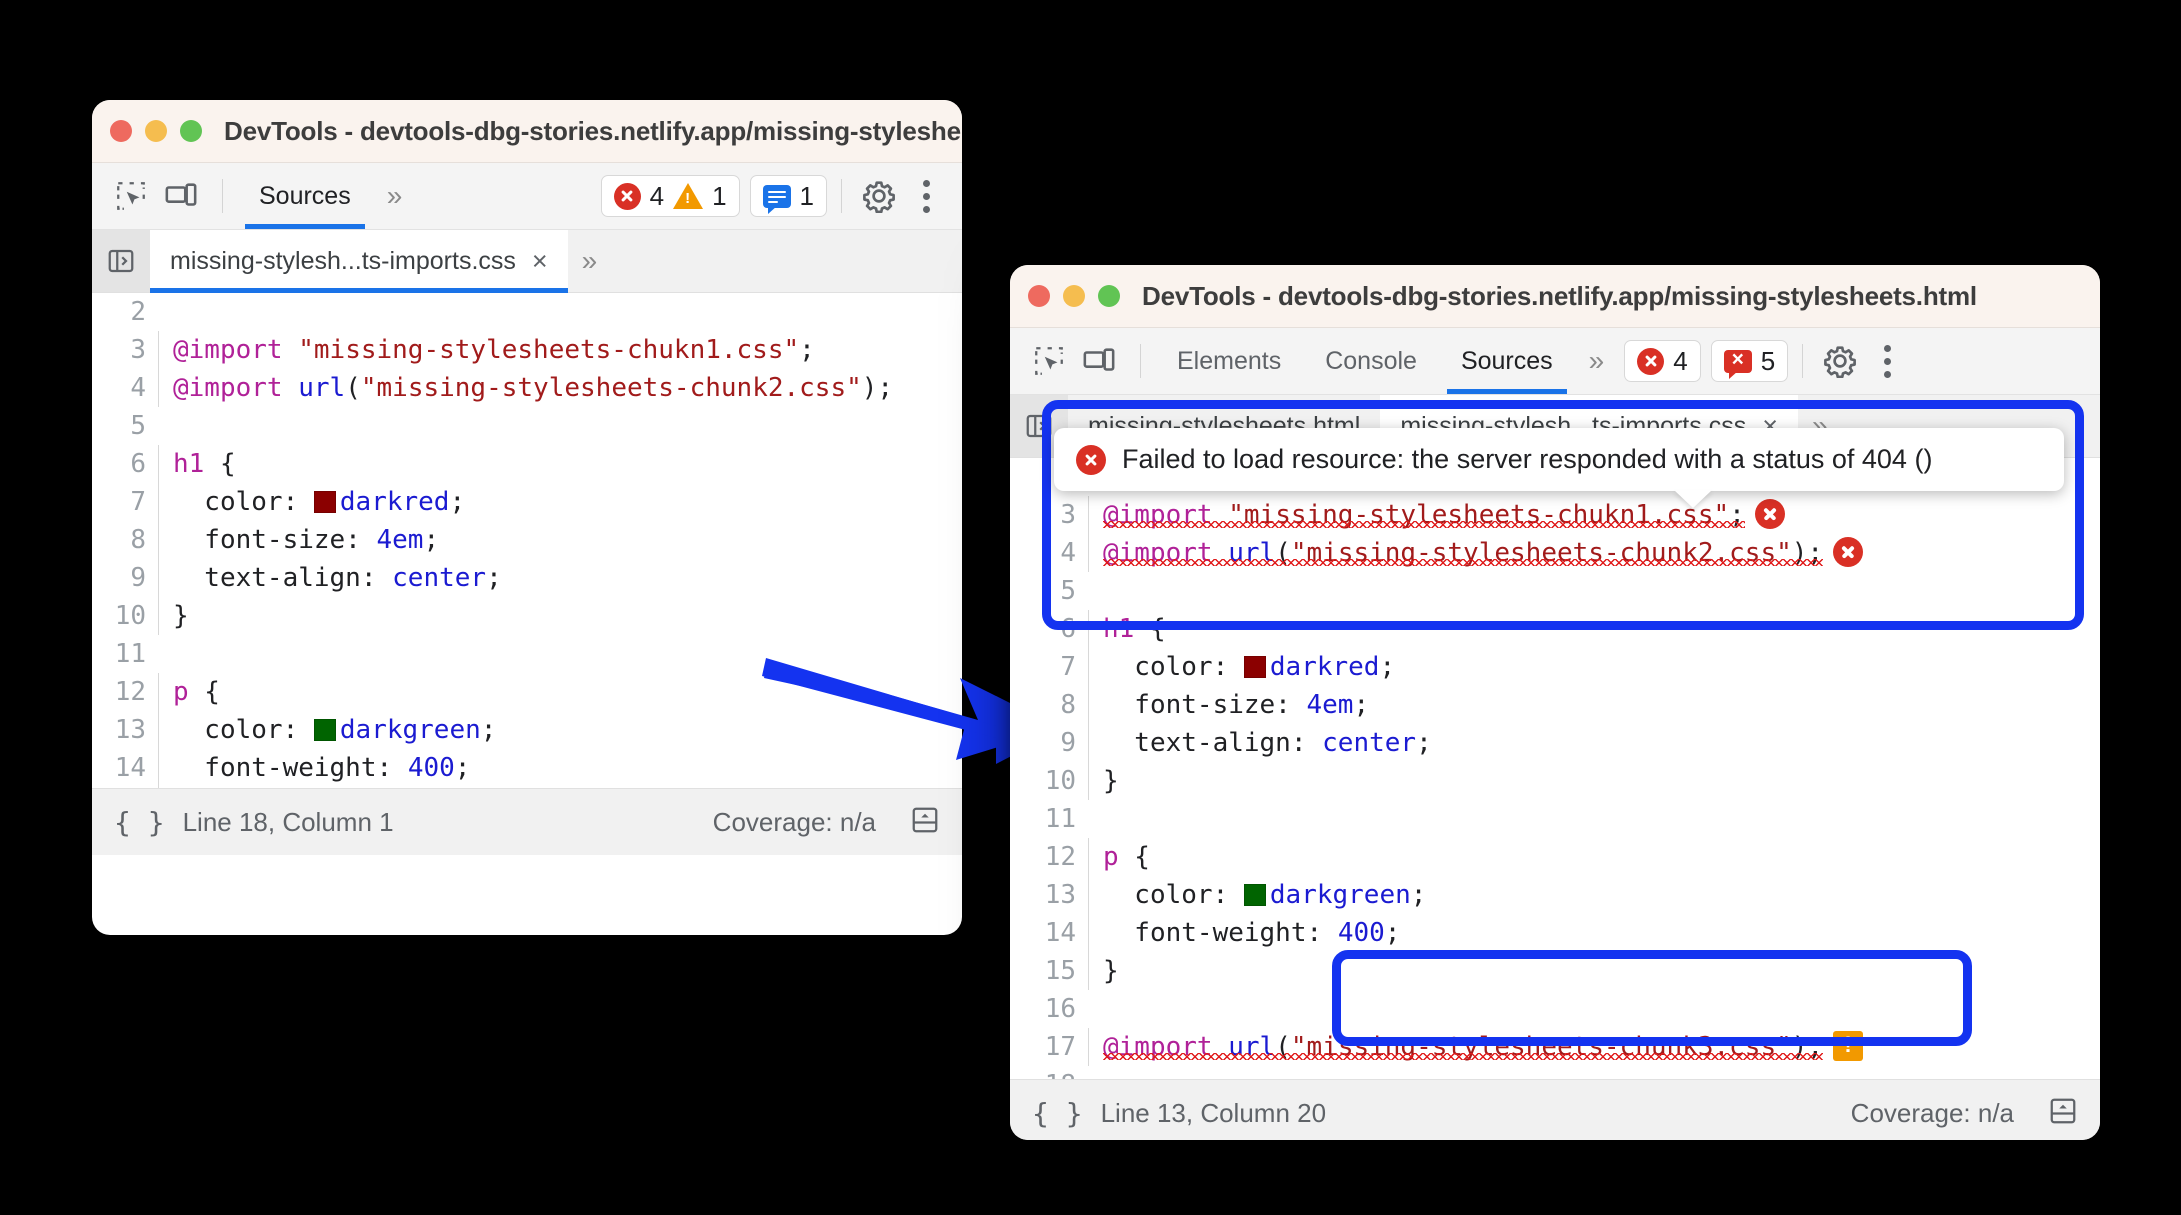  What do you see at coordinates (1371, 361) in the screenshot?
I see `tab-console: Console` at bounding box center [1371, 361].